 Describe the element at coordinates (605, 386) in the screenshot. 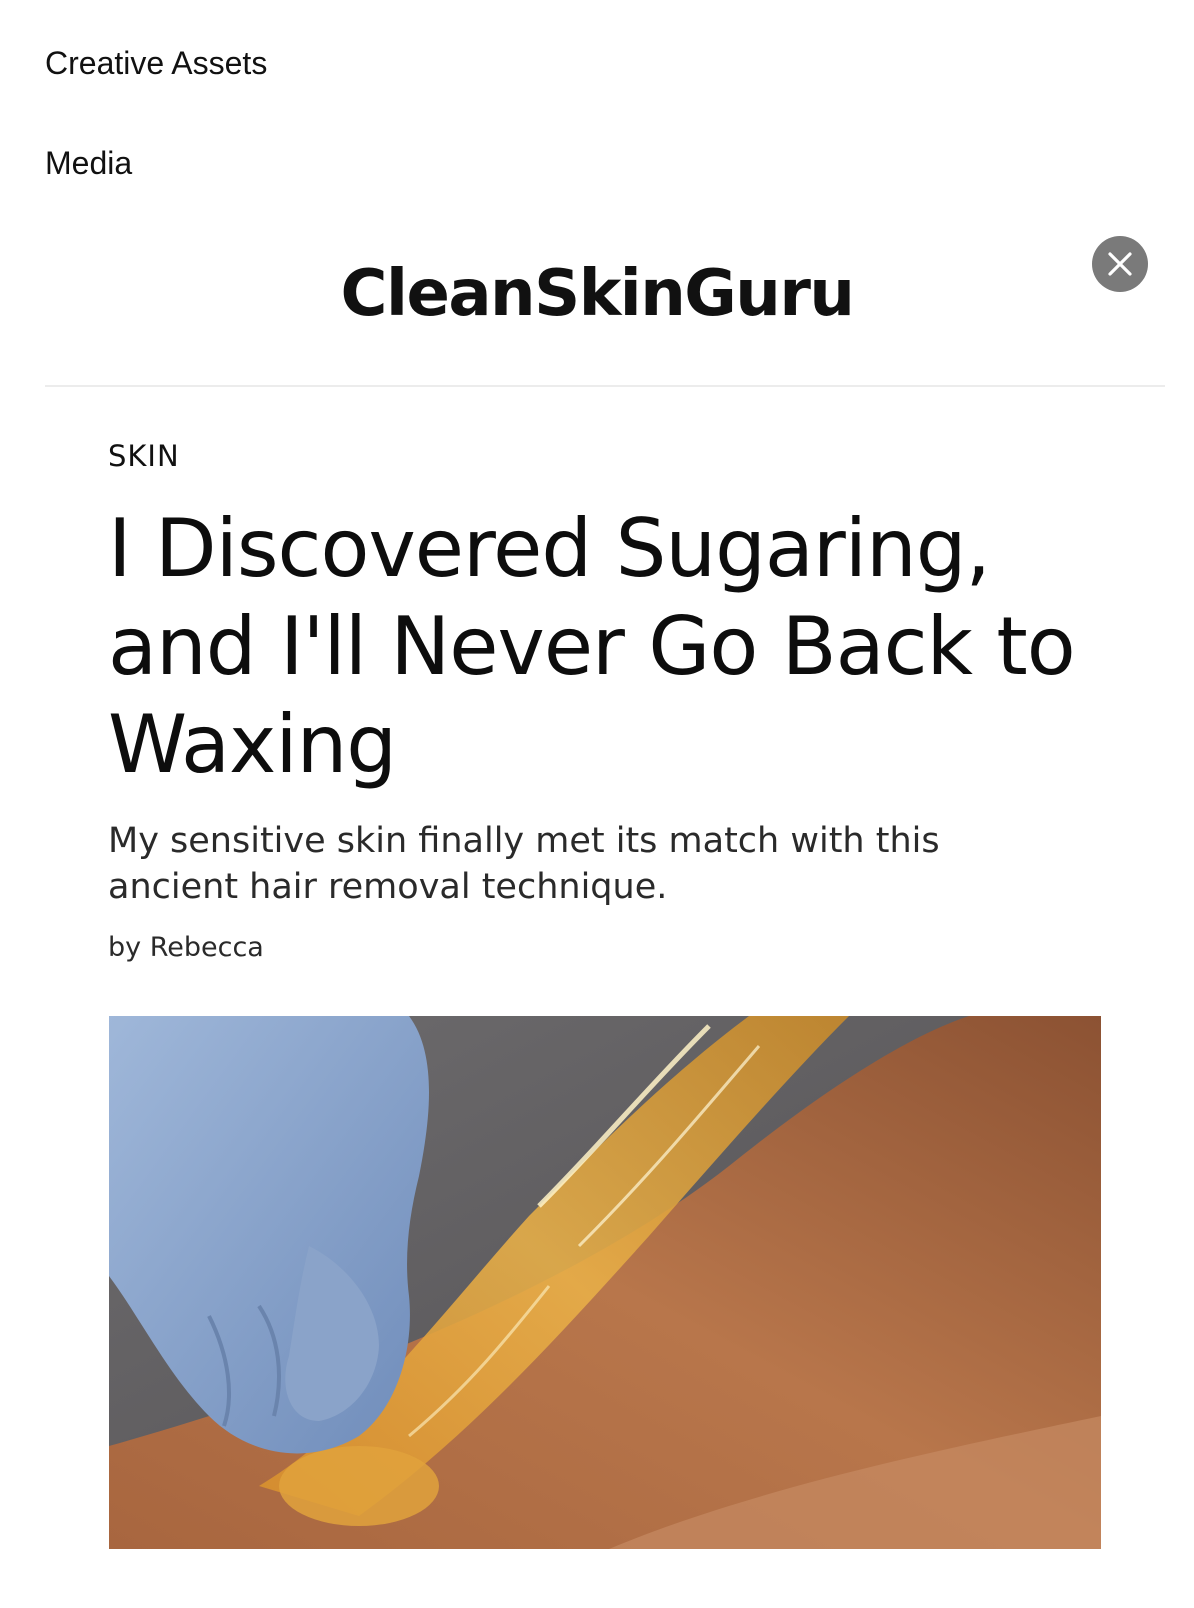

I see `header-divider` at that location.